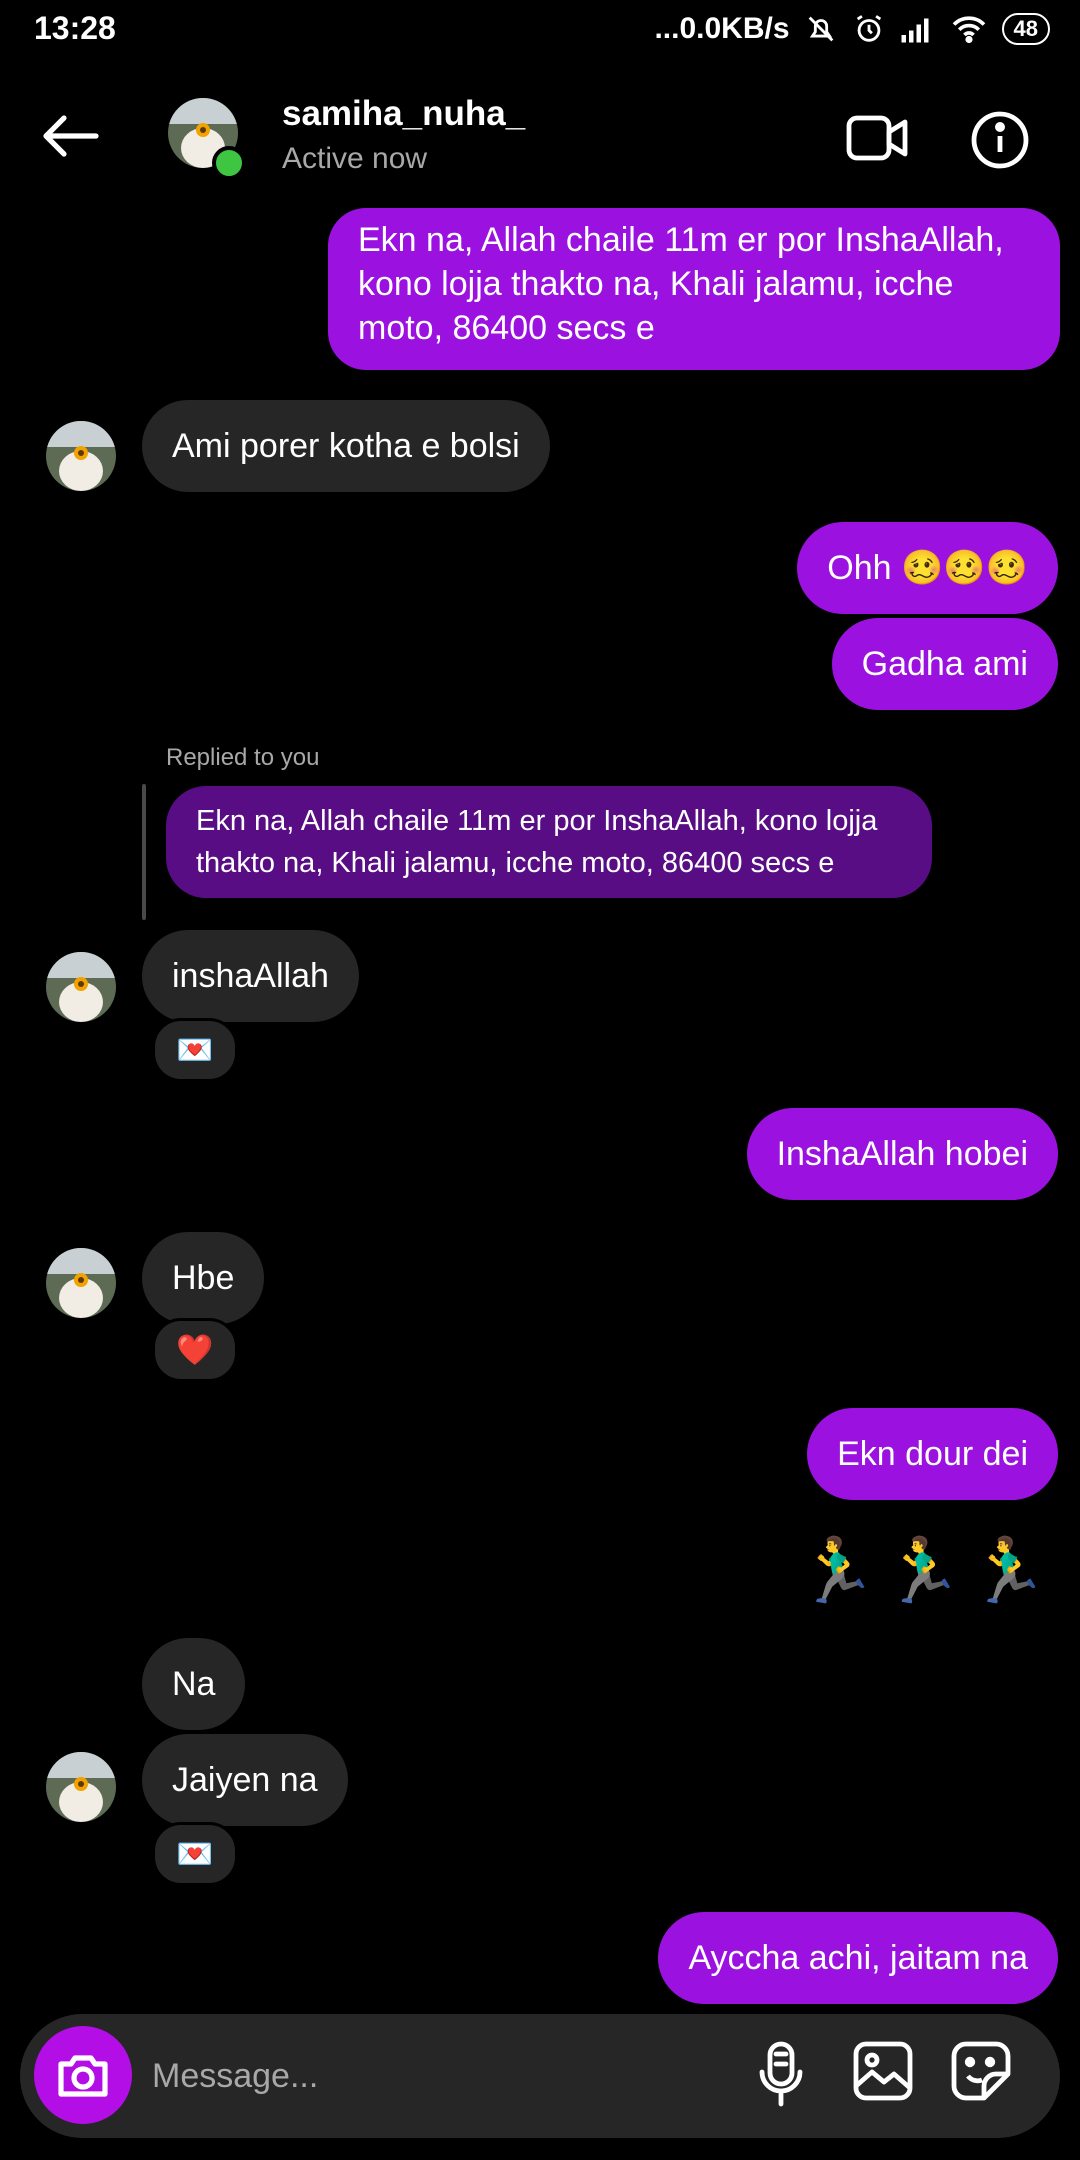 The image size is (1080, 2160). I want to click on message-reaction: ❤️, so click(195, 1350).